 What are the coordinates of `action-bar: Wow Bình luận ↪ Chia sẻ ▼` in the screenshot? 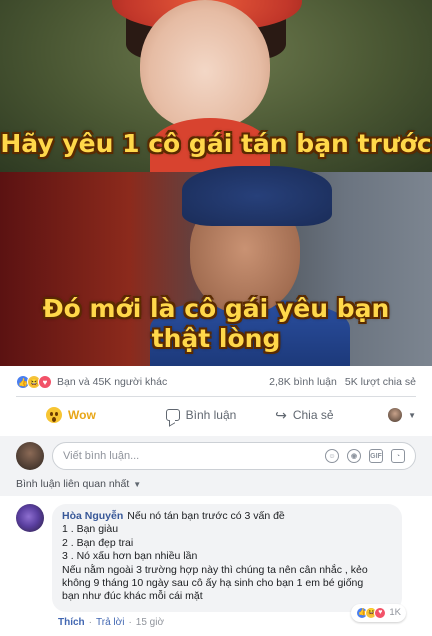 It's located at (216, 415).